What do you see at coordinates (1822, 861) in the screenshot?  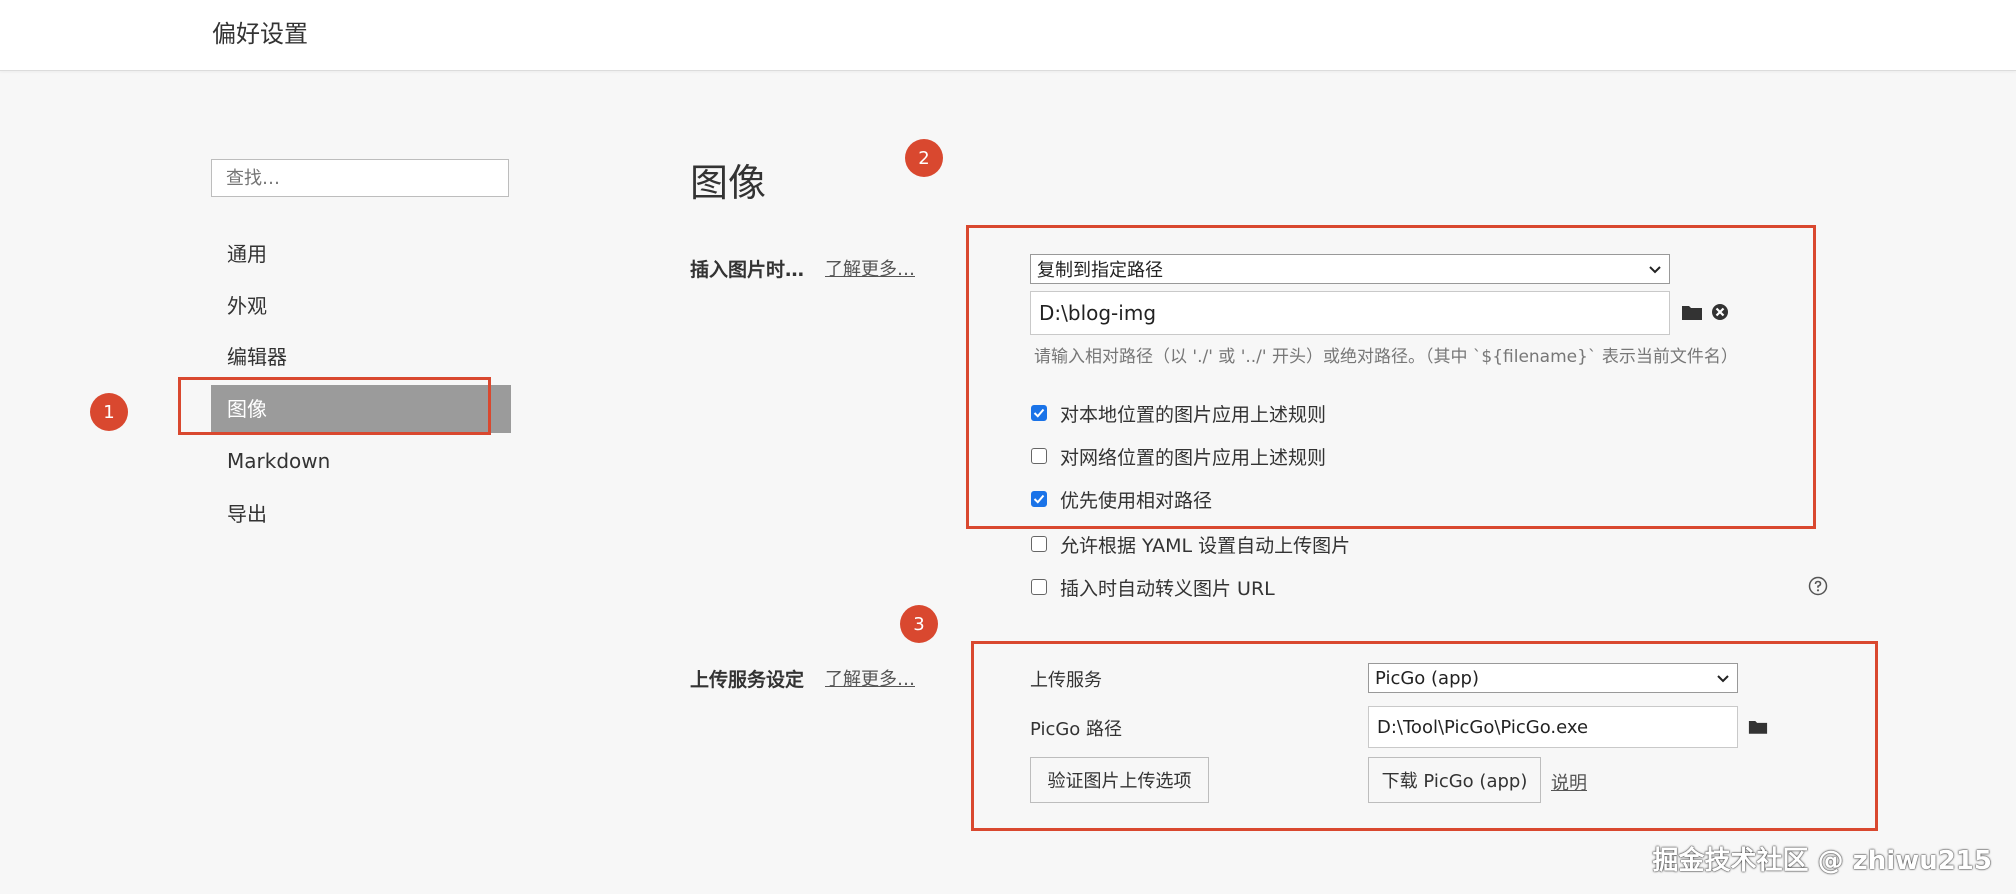 I see `watermark-text: 掘金技术社区 @ zhiwu215` at bounding box center [1822, 861].